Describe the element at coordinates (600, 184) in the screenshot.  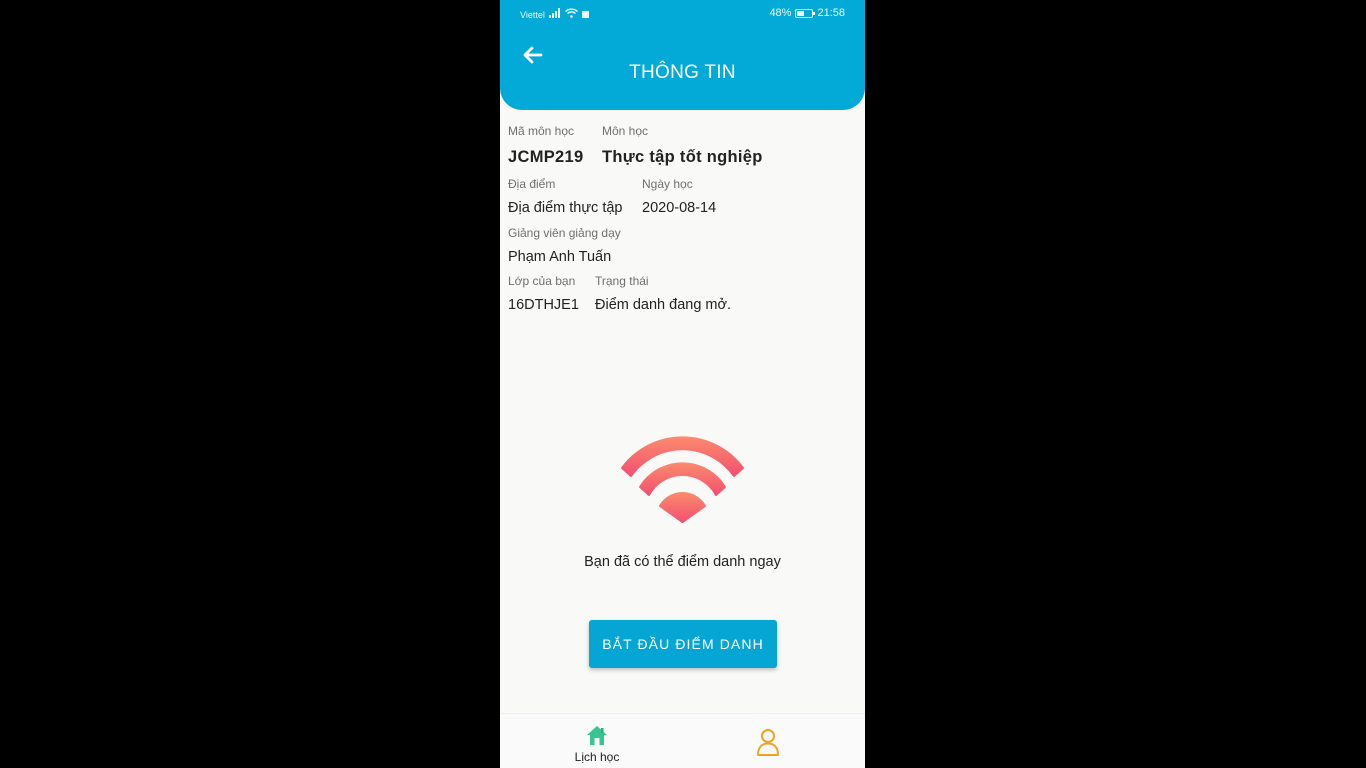
I see `location-labels-row: Địa điểm Ngày học` at that location.